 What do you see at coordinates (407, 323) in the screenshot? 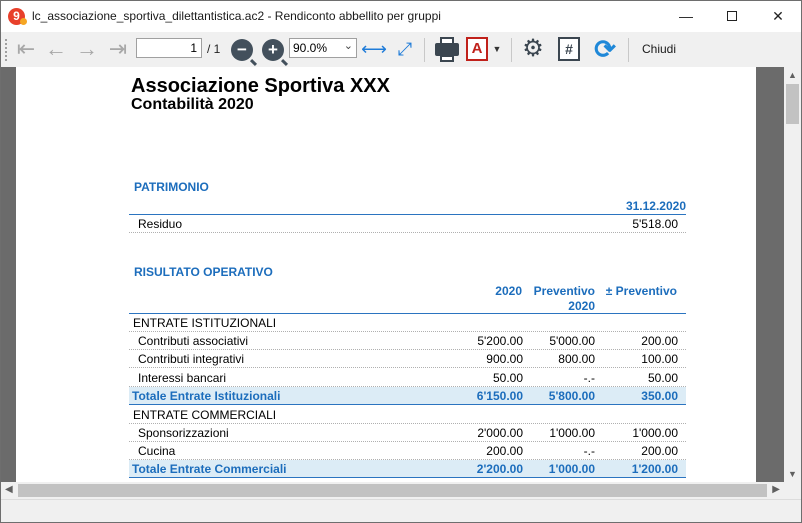
I see `group-row: ENTRATE ISTITUZIONALI` at bounding box center [407, 323].